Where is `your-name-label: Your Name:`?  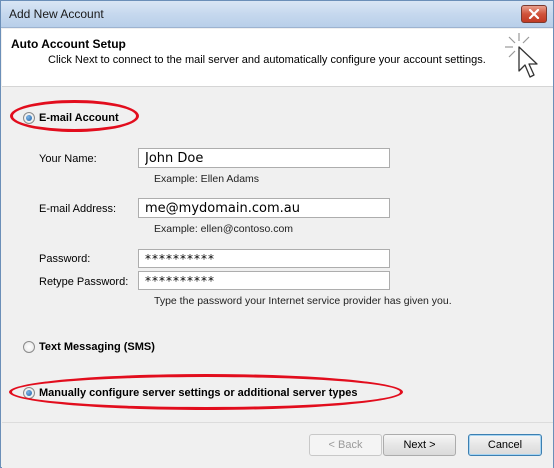
your-name-label: Your Name: is located at coordinates (68, 159).